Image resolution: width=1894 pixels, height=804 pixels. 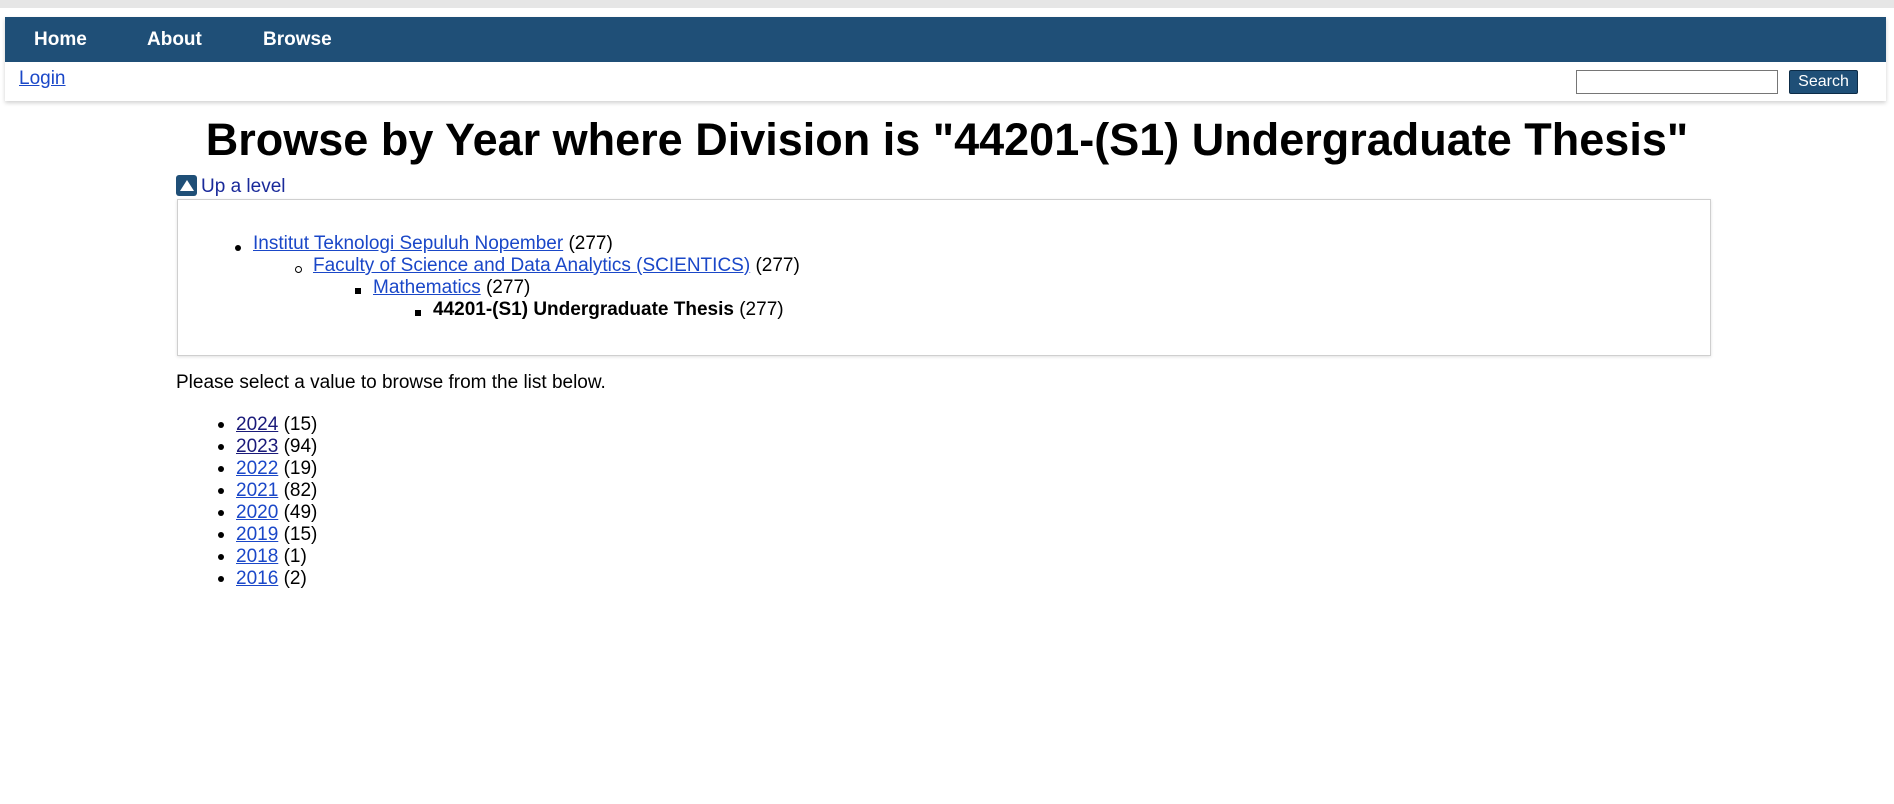 I want to click on year-list-item: 2020 (49), so click(x=276, y=513).